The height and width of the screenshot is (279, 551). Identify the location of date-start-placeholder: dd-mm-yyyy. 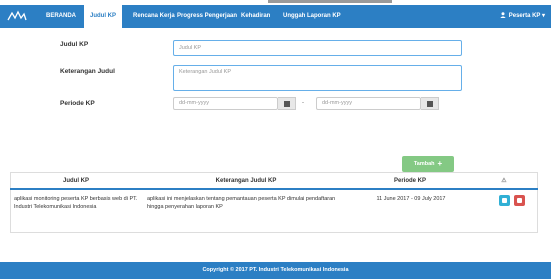
(194, 103).